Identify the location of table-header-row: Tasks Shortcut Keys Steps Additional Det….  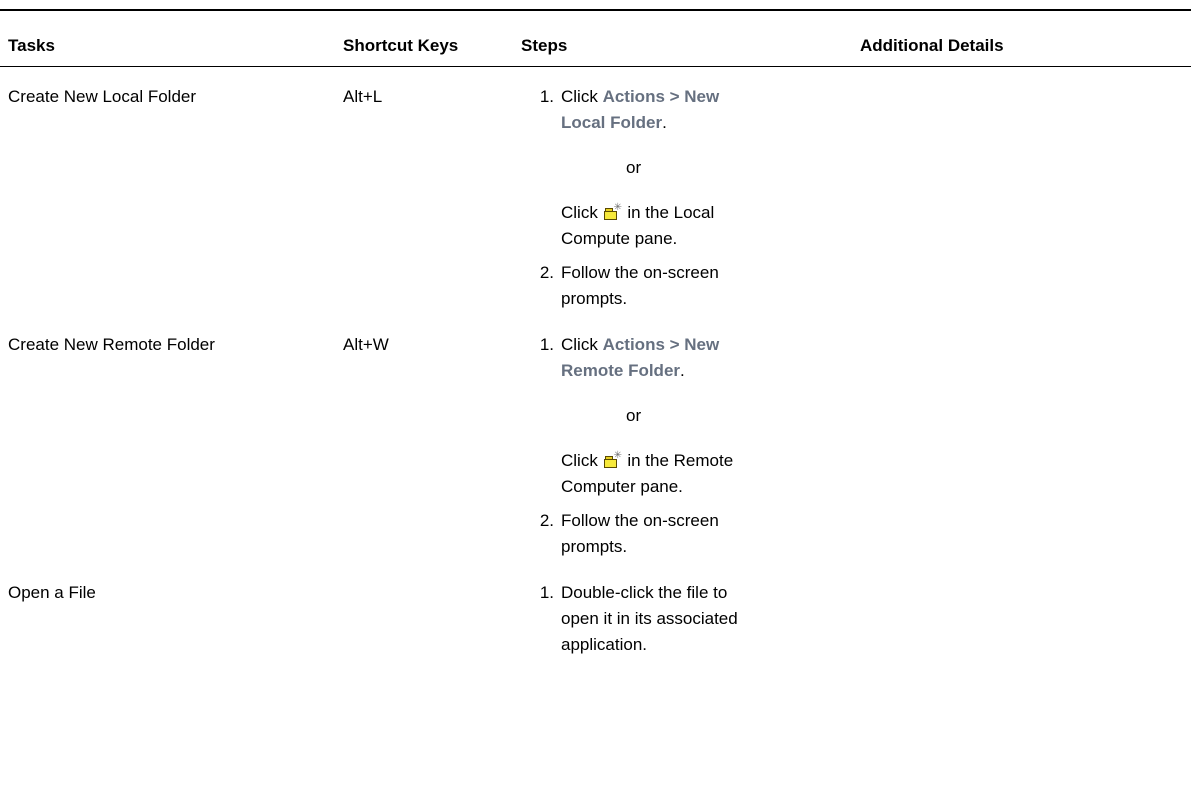
(595, 39).